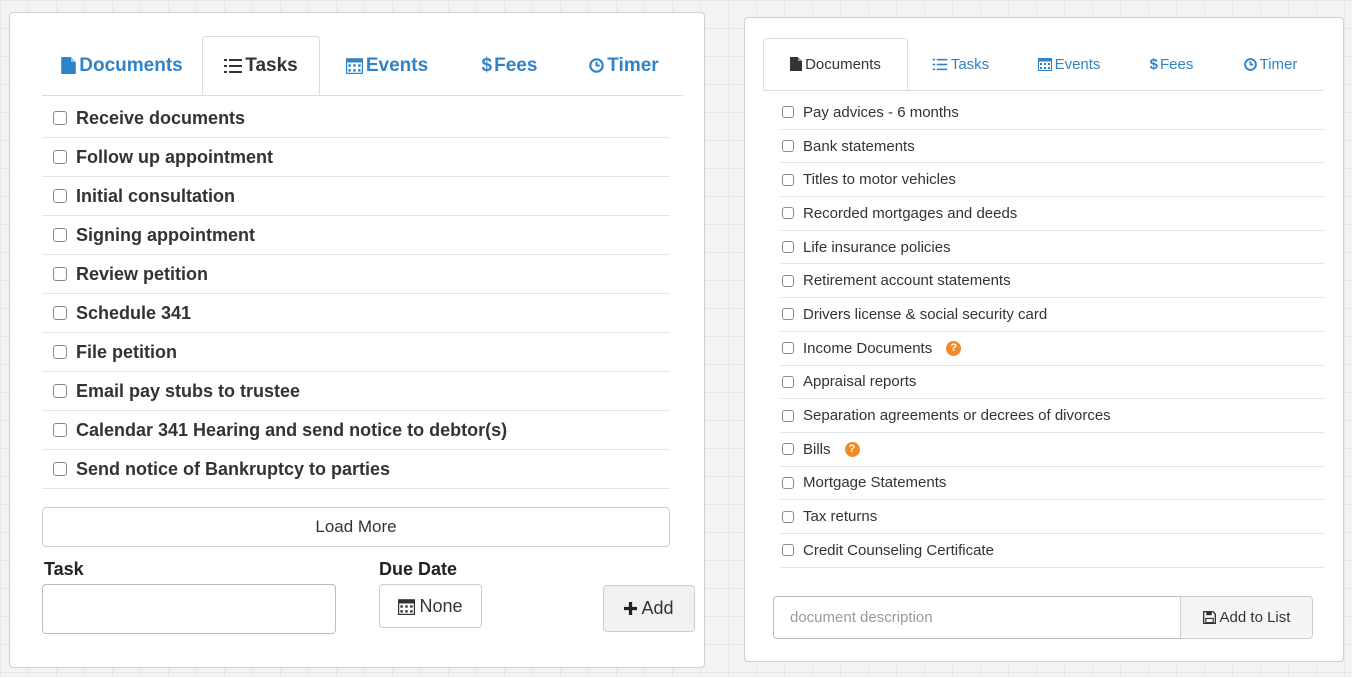 This screenshot has height=677, width=1352. What do you see at coordinates (356, 313) in the screenshot?
I see `task-item: Schedule 341` at bounding box center [356, 313].